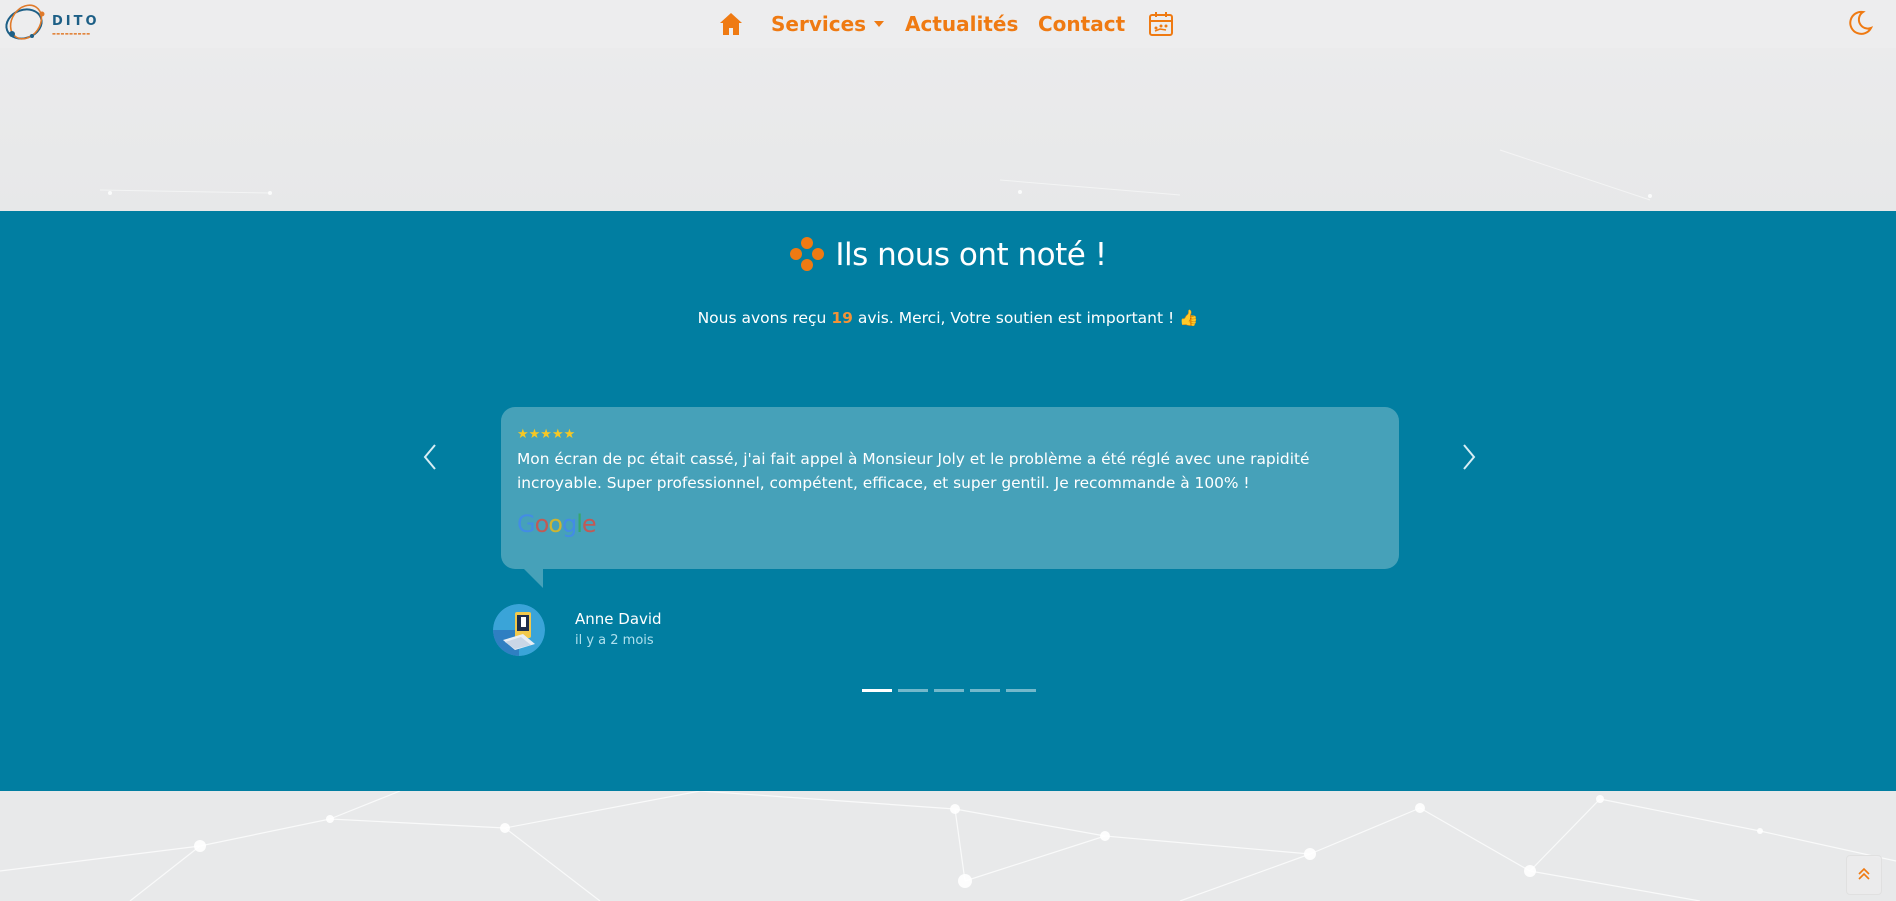 This screenshot has width=1896, height=901. I want to click on scroll-to-top-button, so click(1864, 875).